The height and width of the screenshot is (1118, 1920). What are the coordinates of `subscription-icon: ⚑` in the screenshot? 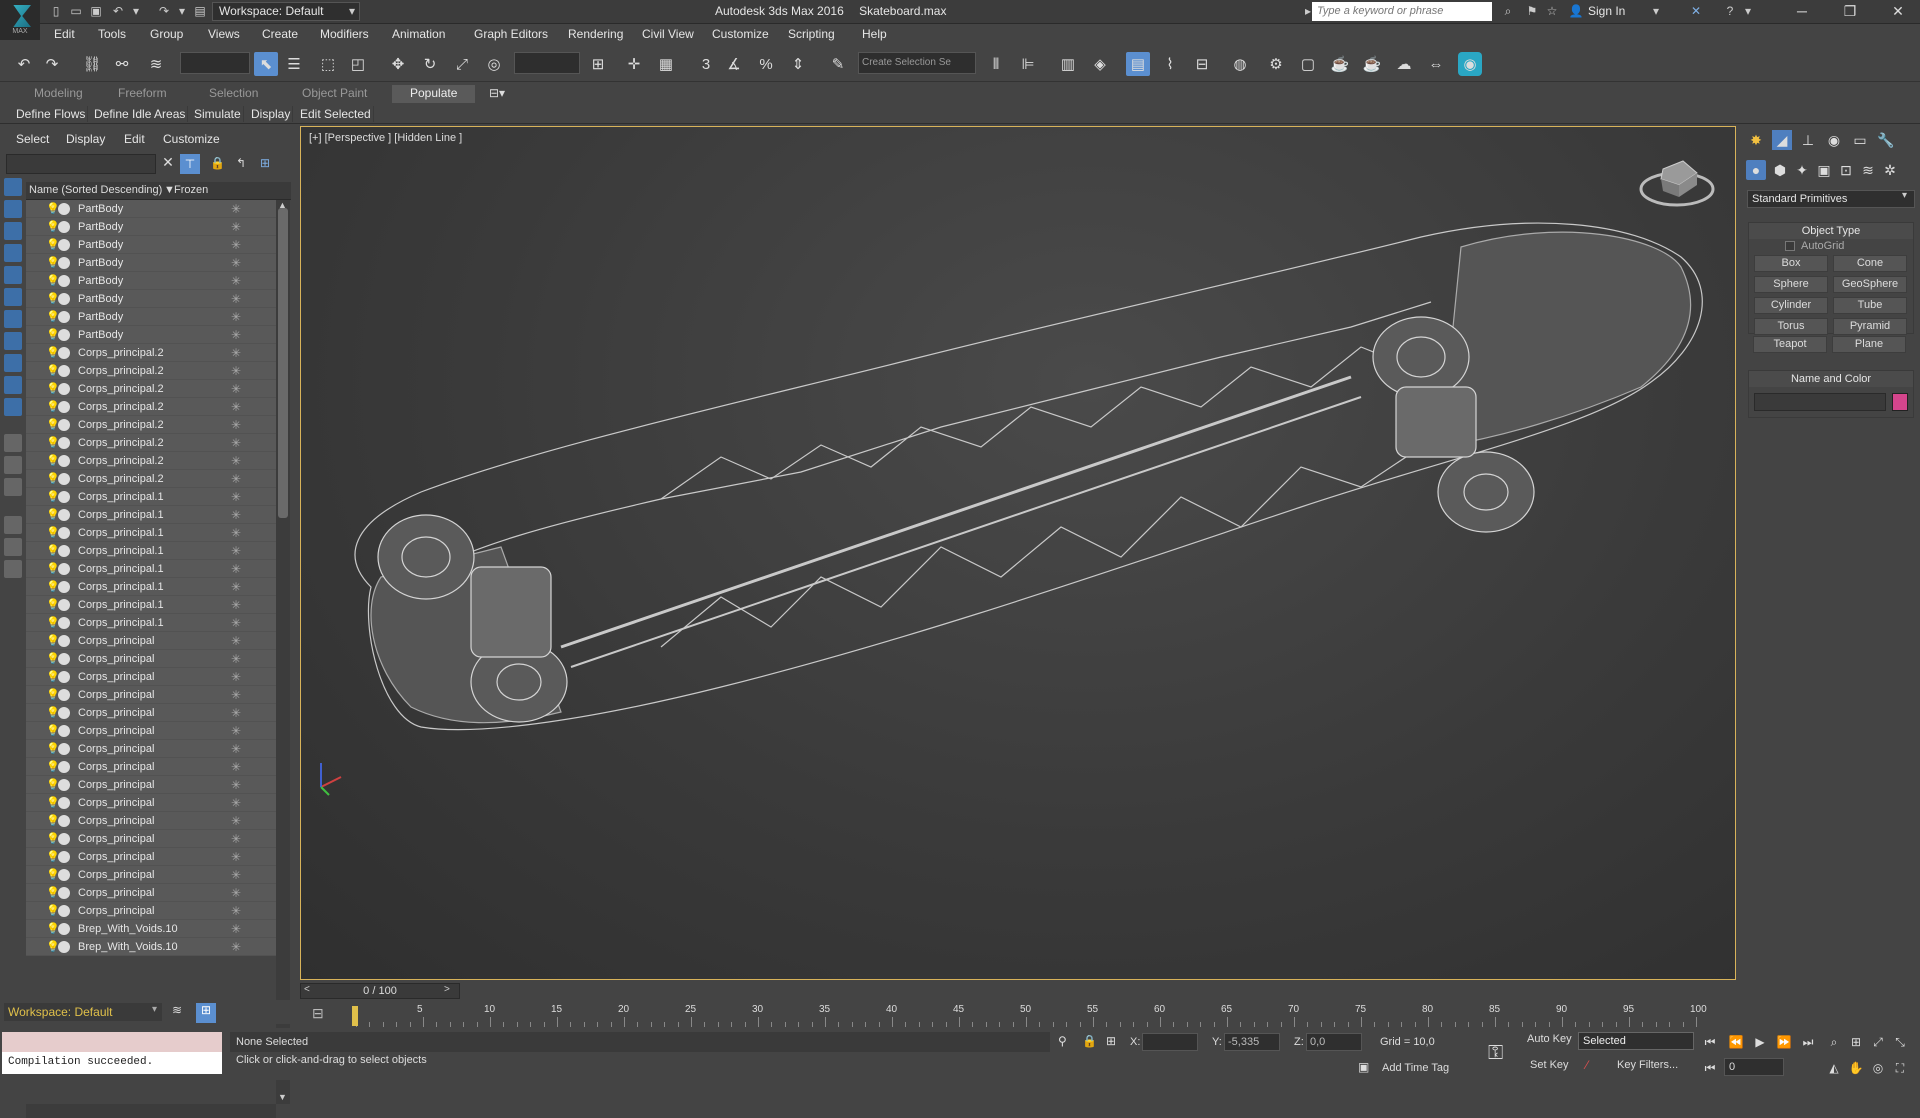 It's located at (1532, 11).